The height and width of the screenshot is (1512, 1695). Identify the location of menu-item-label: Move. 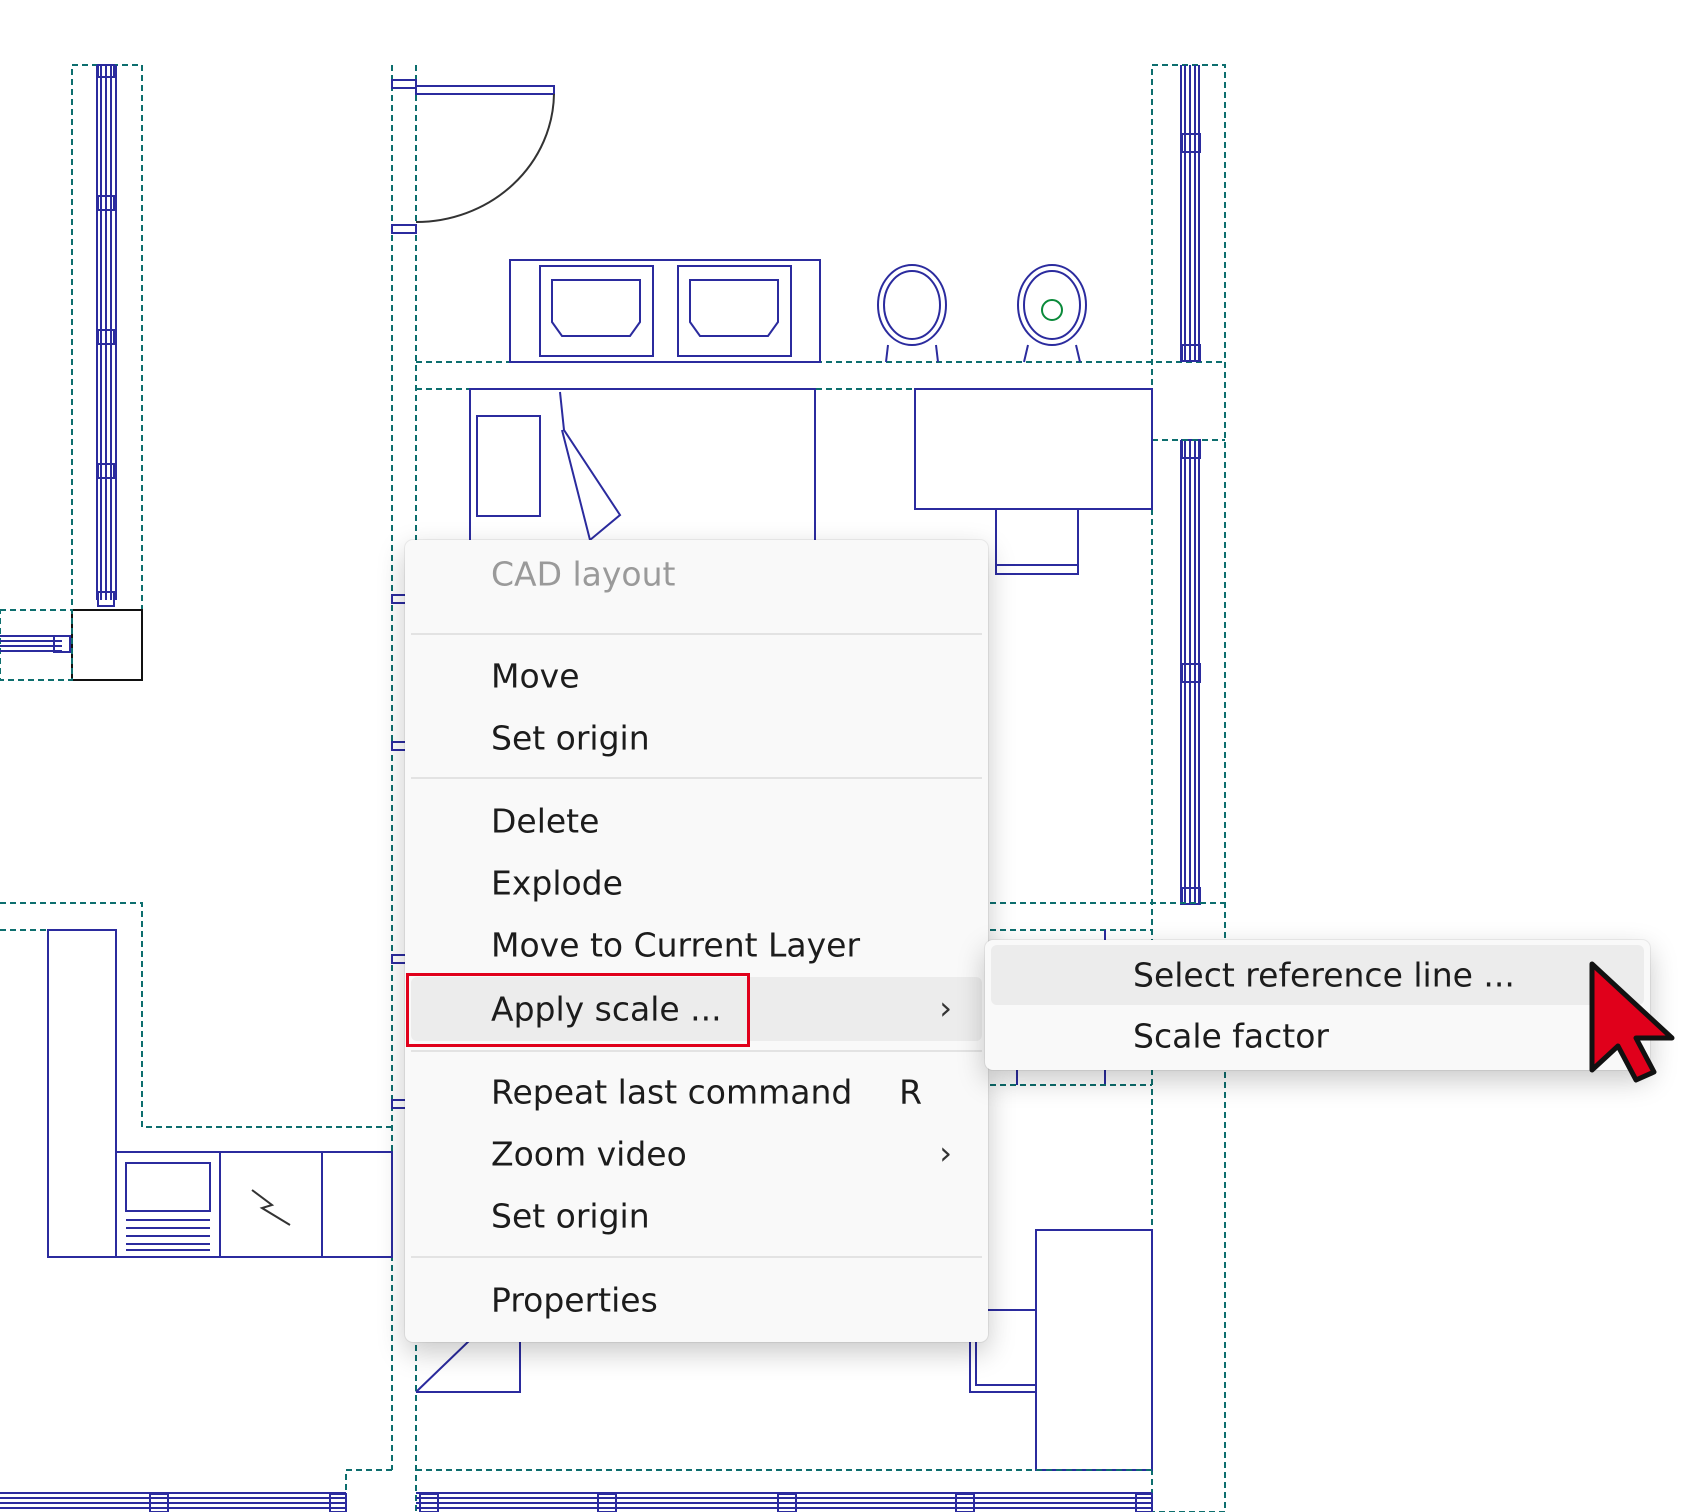
(535, 676).